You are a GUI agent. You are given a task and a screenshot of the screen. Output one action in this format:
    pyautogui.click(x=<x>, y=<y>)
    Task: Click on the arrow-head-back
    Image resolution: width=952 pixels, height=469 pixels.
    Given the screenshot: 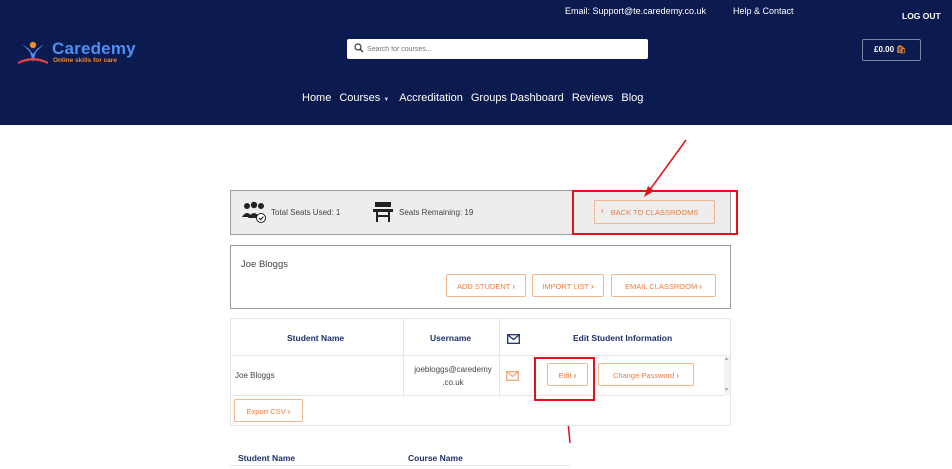 What is the action you would take?
    pyautogui.click(x=649, y=191)
    